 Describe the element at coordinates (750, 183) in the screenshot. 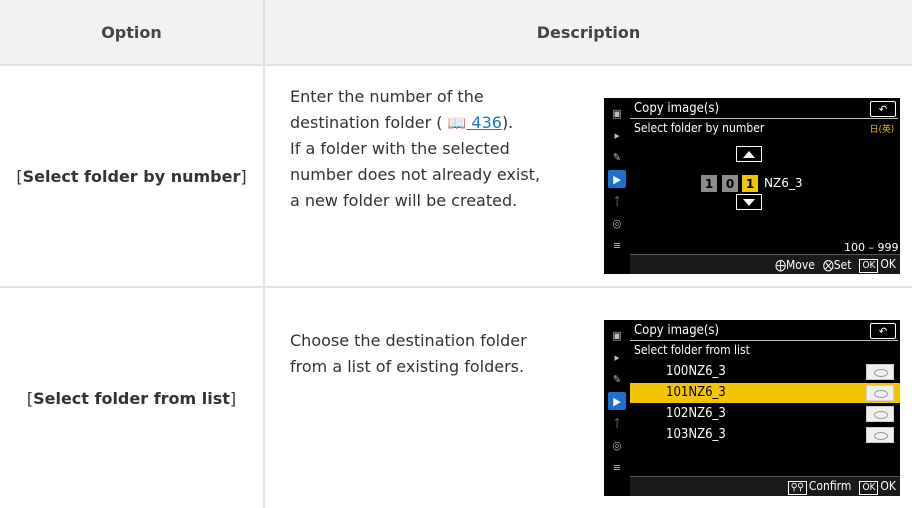

I see `folder-digit-selected: 1` at that location.